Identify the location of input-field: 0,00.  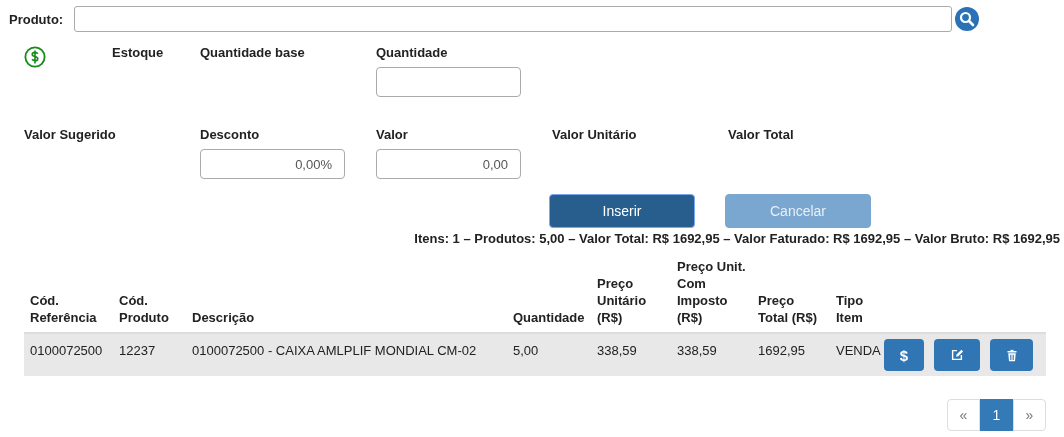
(448, 164).